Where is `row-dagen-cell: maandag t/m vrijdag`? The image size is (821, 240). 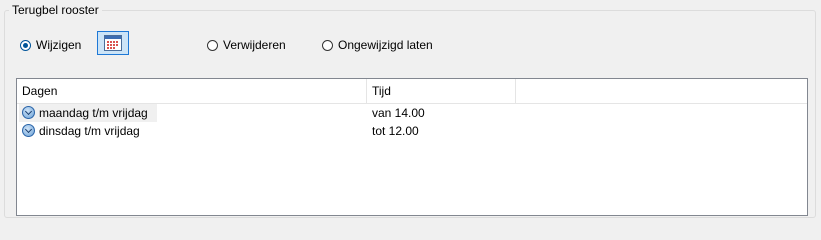 row-dagen-cell: maandag t/m vrijdag is located at coordinates (88, 113).